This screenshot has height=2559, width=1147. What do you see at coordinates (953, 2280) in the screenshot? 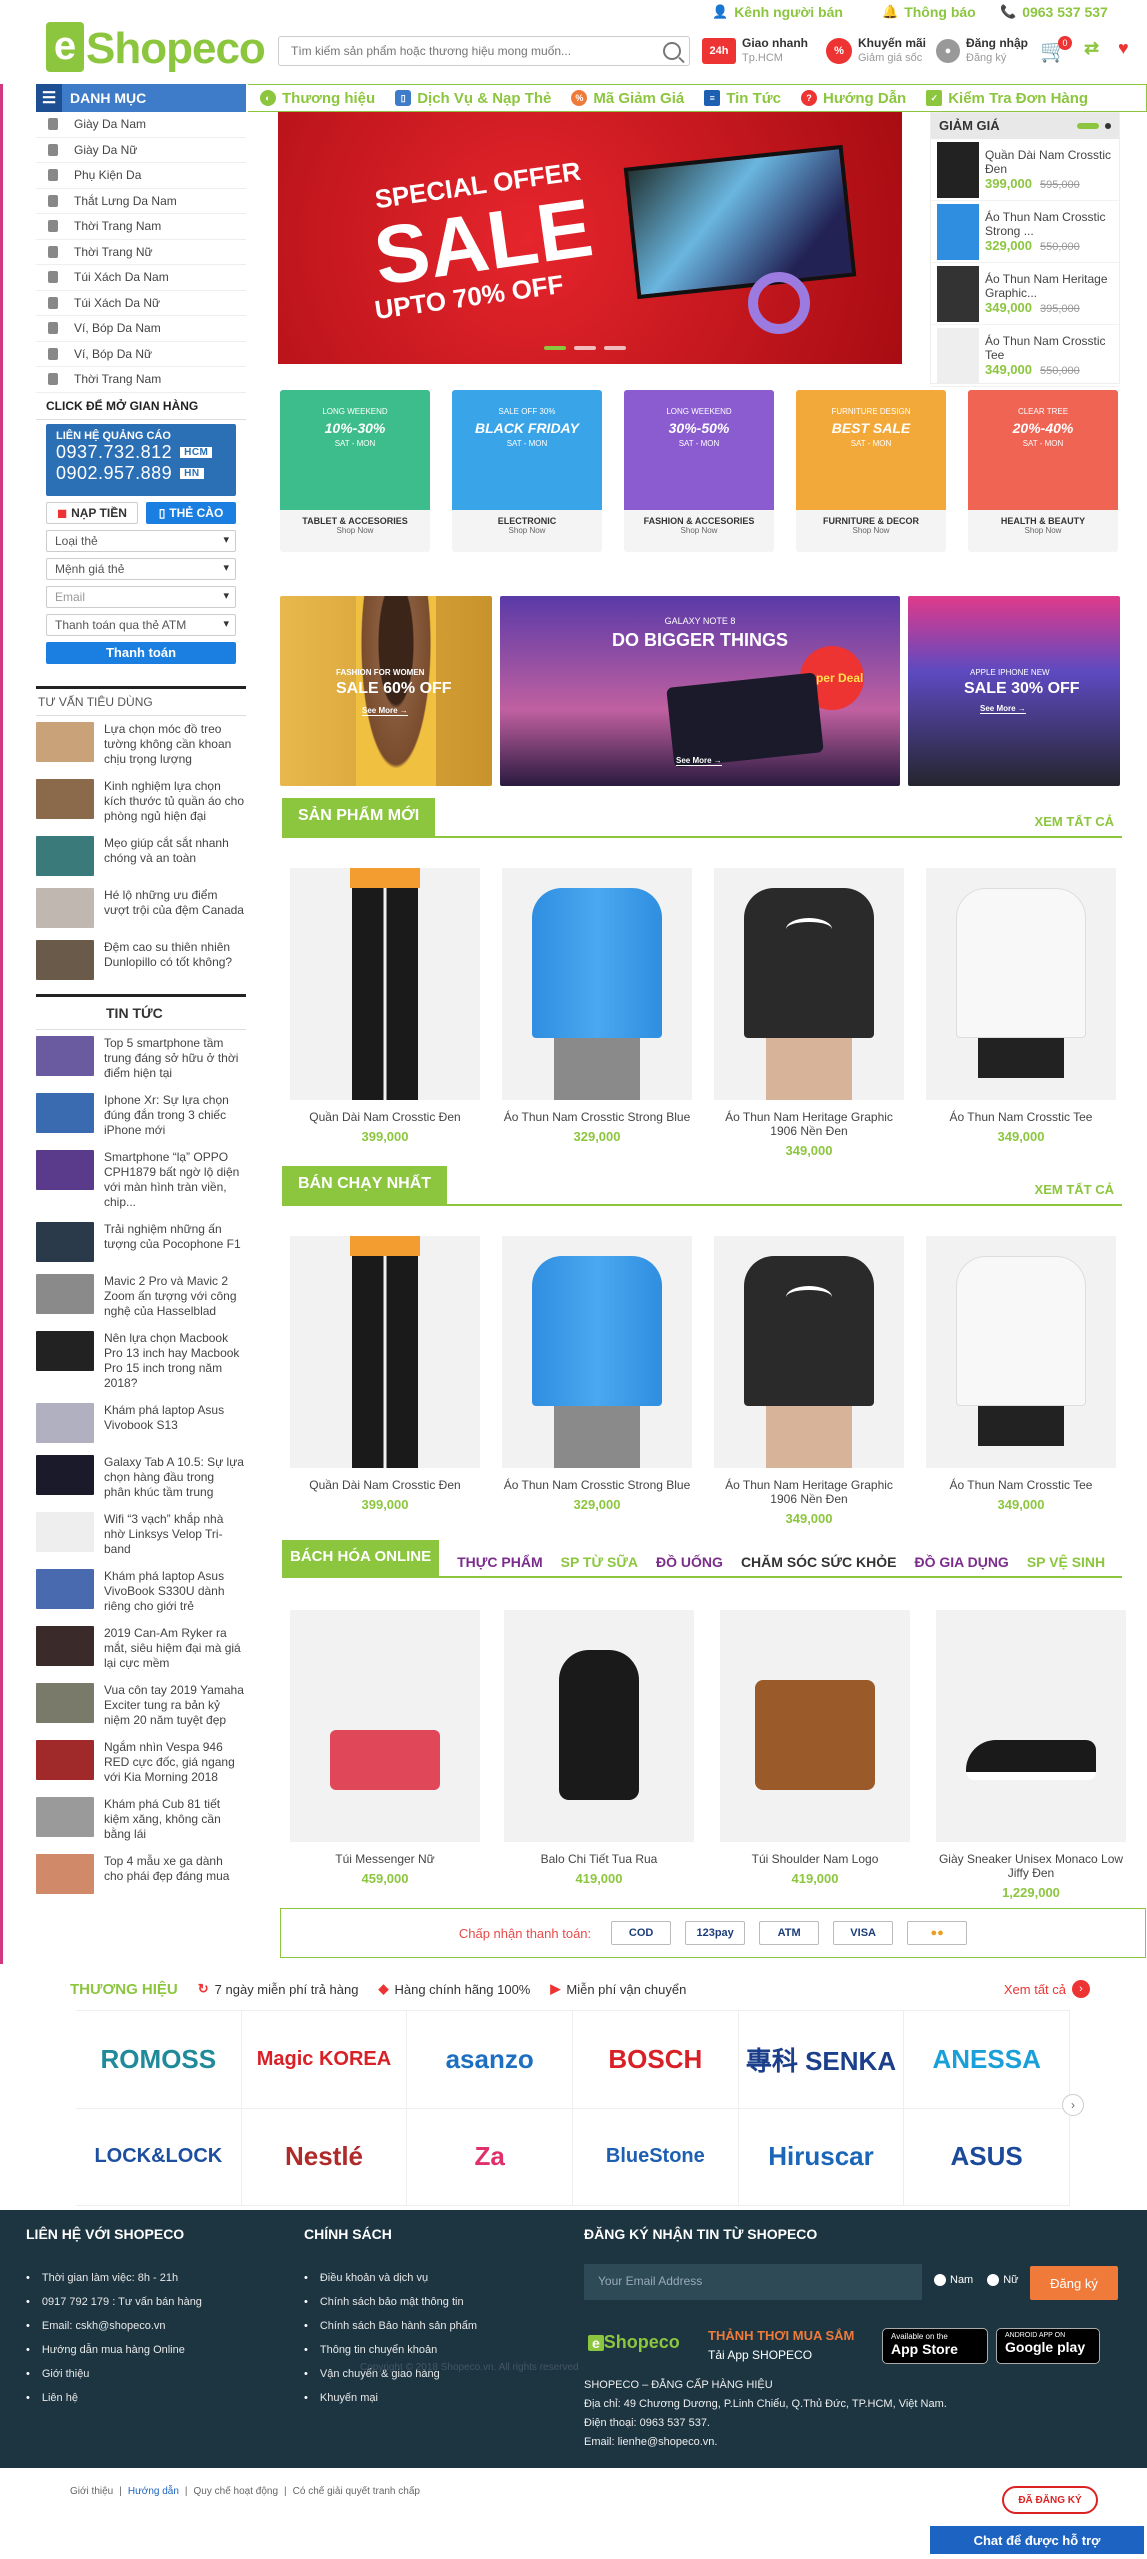
I see `gender-male-radio: Nam` at bounding box center [953, 2280].